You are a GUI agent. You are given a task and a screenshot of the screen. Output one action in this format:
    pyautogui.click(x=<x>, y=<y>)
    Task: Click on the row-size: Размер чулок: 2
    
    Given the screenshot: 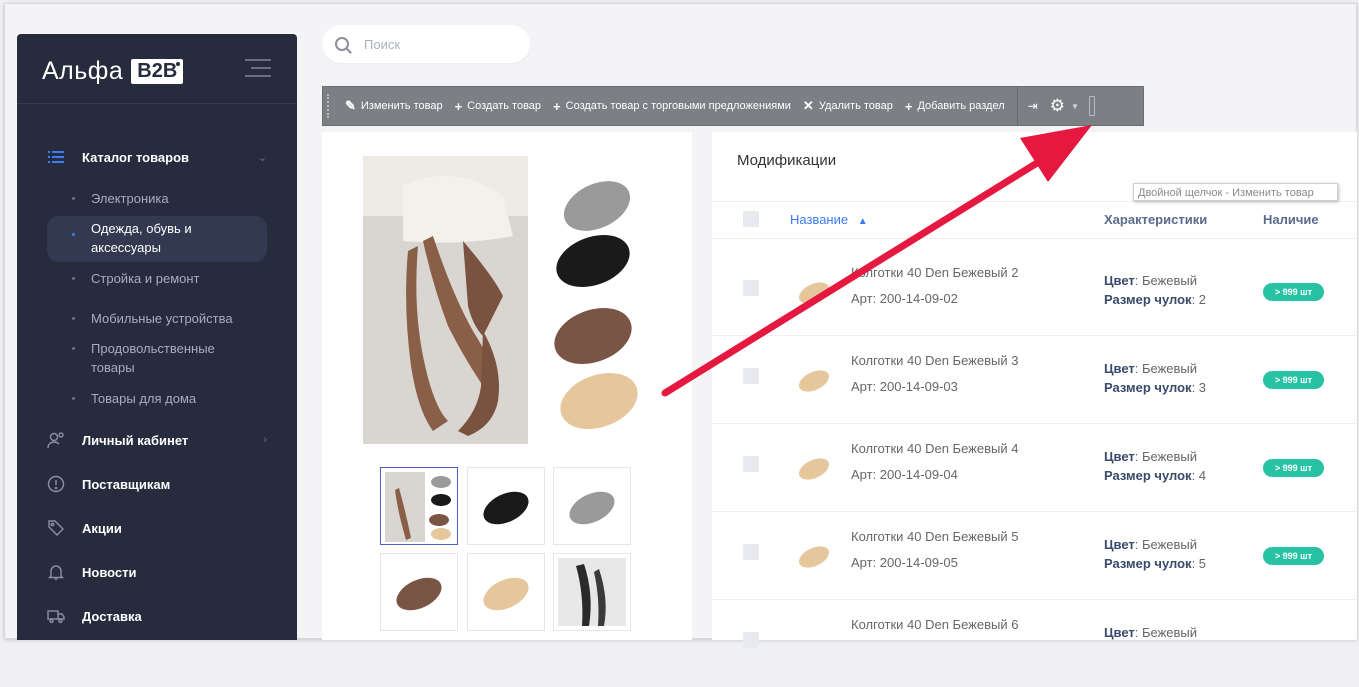 What is the action you would take?
    pyautogui.click(x=1155, y=299)
    